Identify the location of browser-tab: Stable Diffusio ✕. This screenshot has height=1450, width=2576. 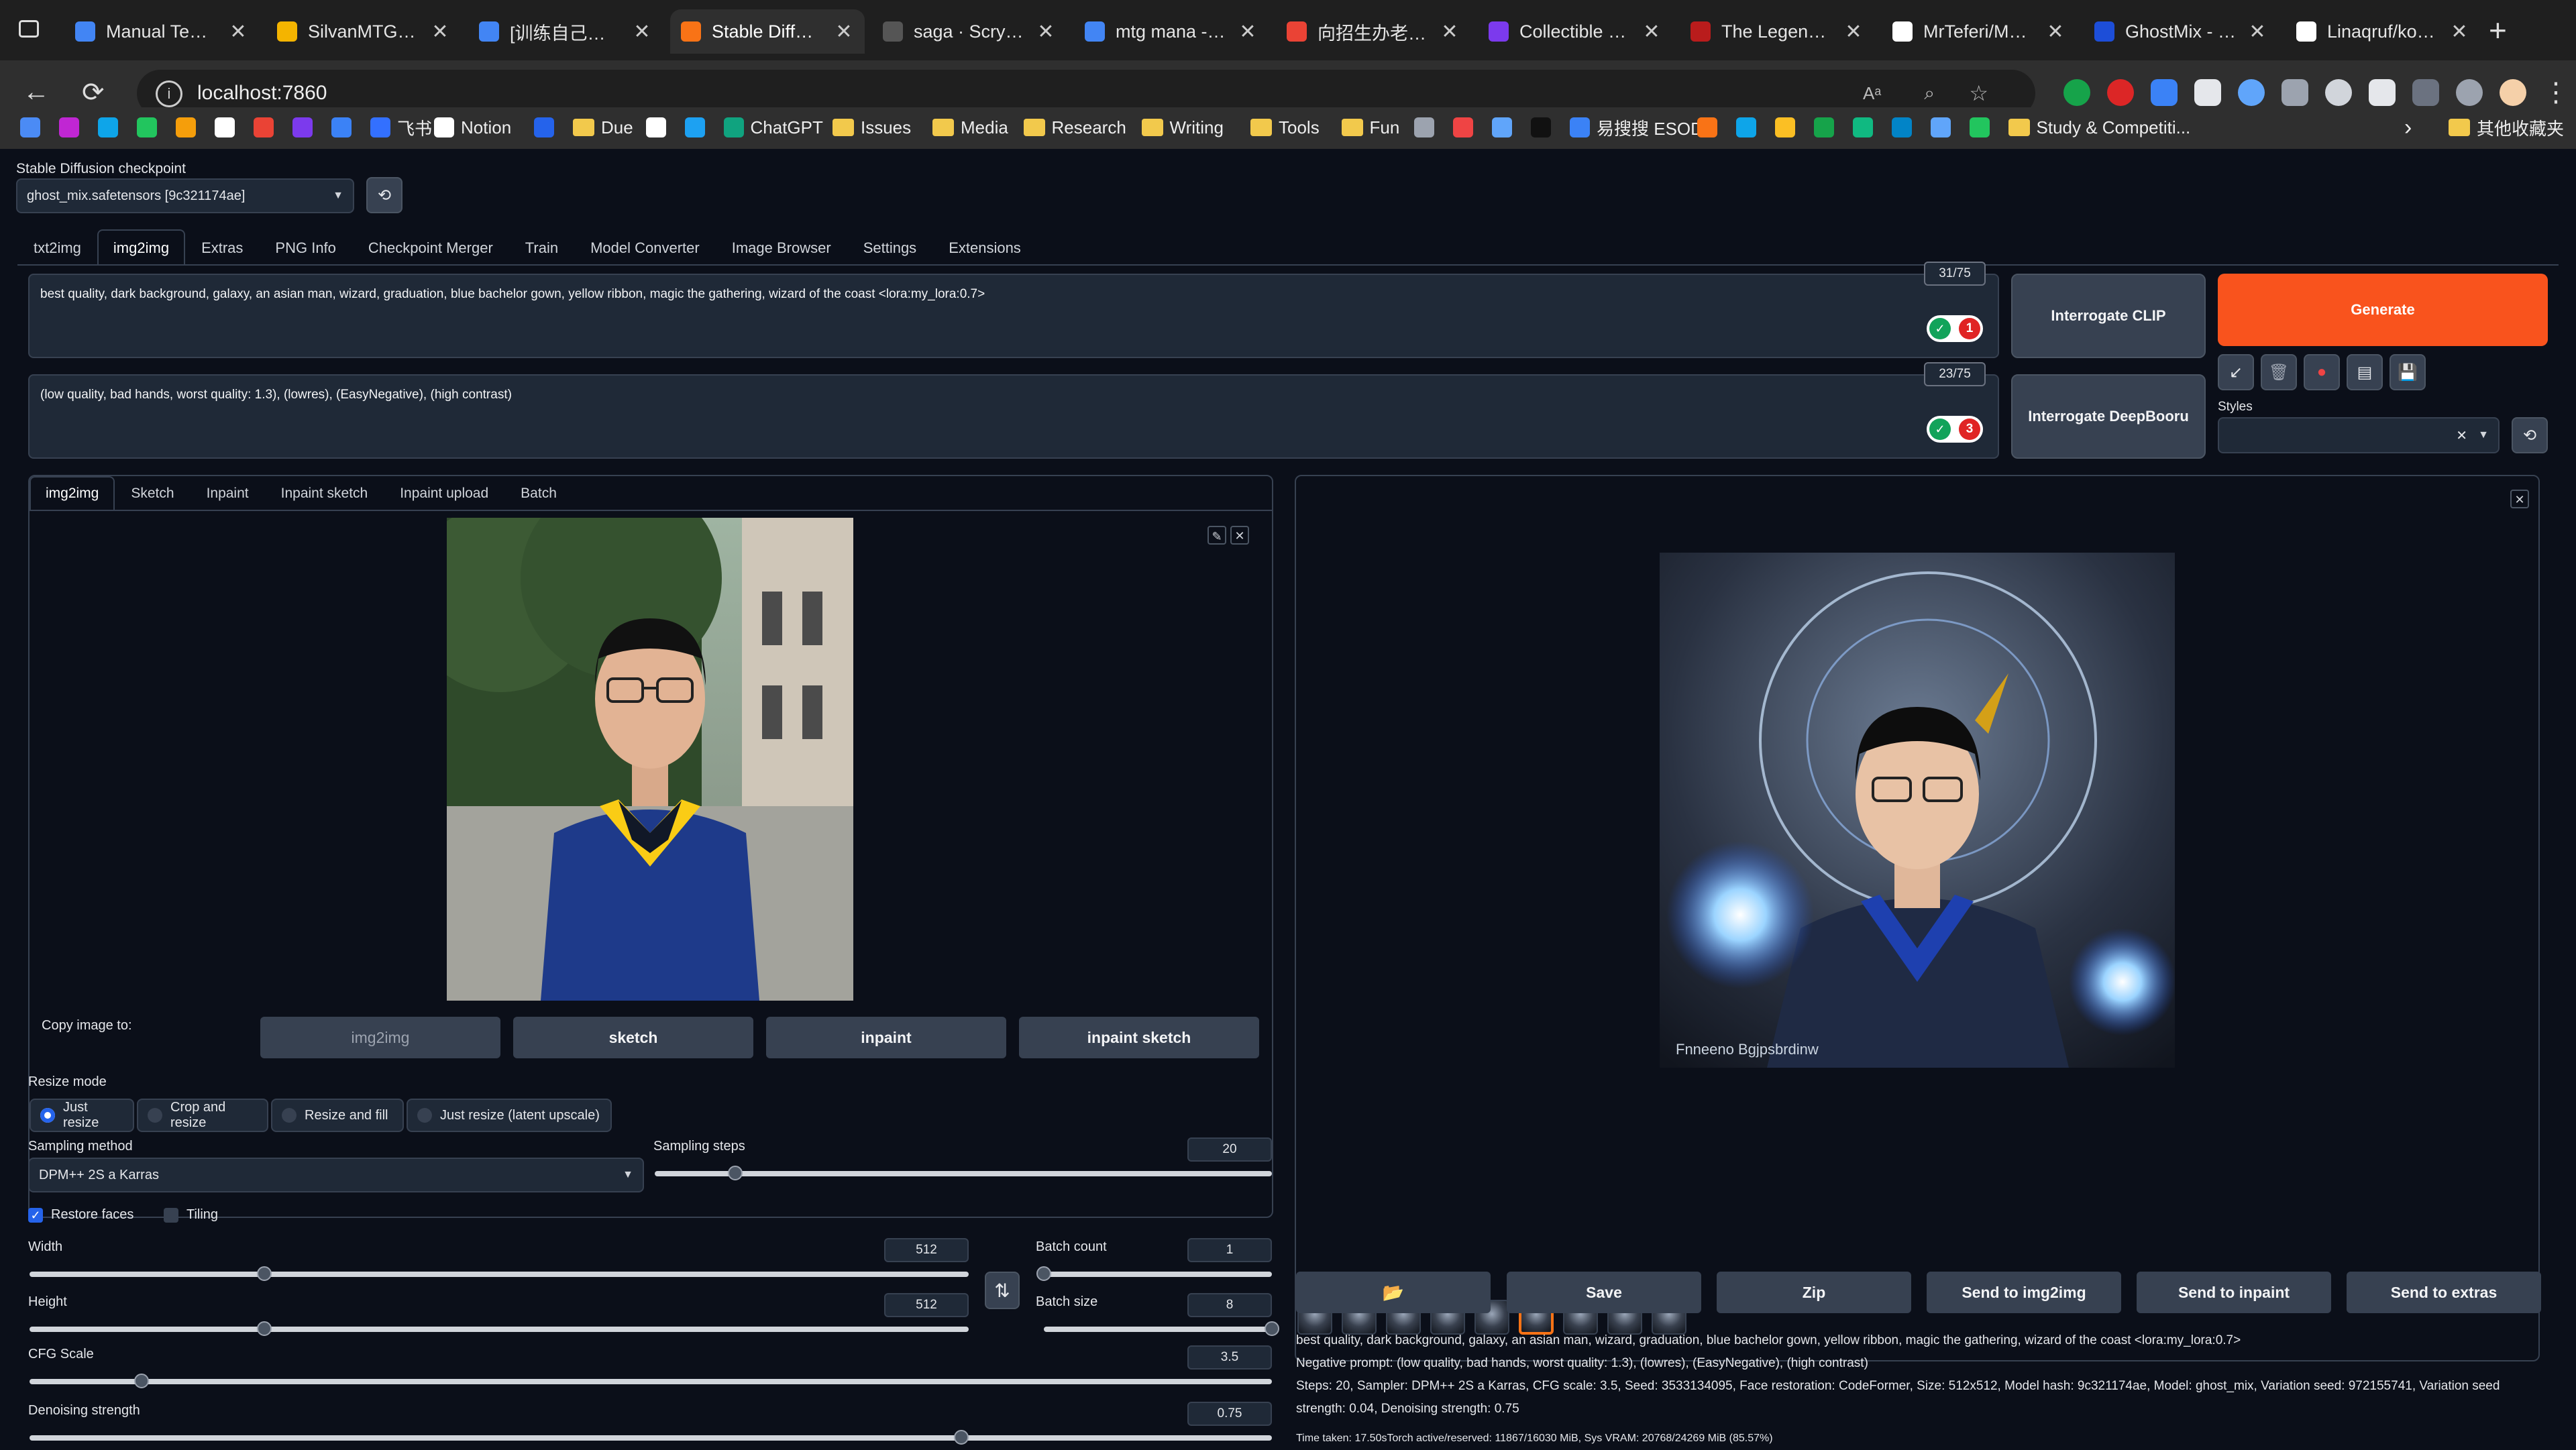
(767, 31).